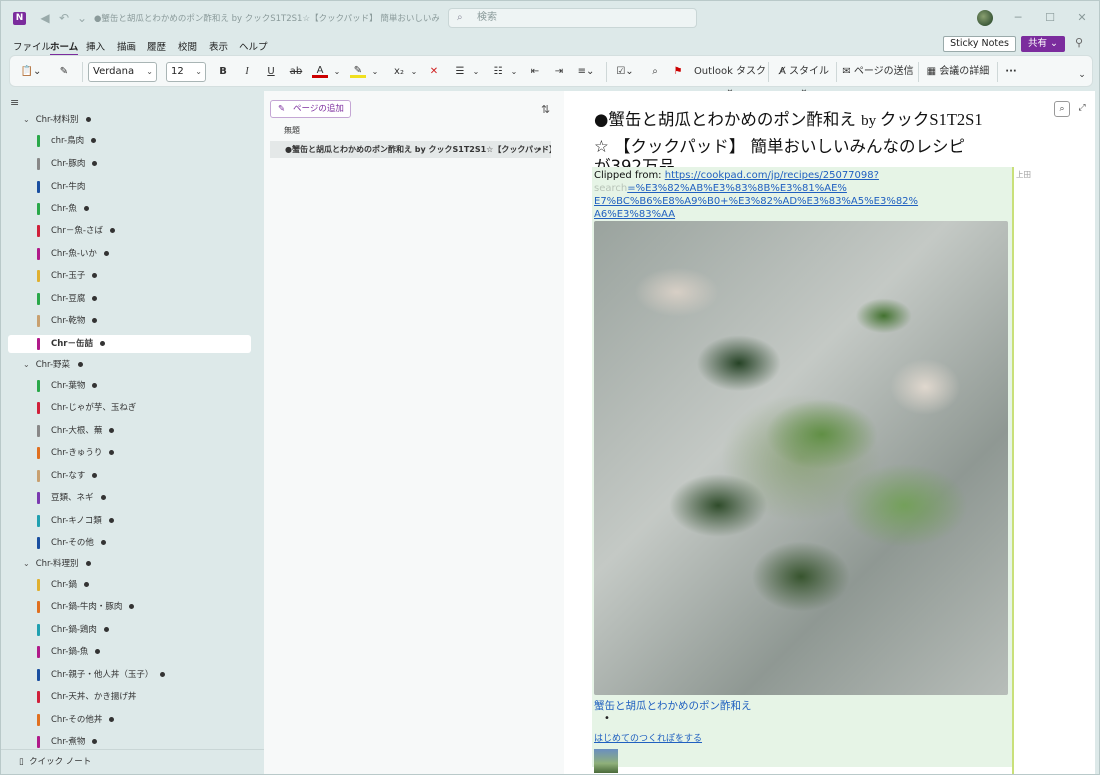 The image size is (1100, 775). Describe the element at coordinates (1050, 18) in the screenshot. I see `maximize-icon: ☐` at that location.